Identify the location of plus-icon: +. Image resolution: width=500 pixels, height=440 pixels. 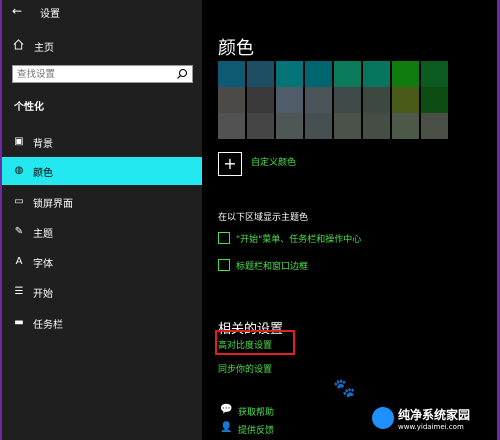
(230, 163).